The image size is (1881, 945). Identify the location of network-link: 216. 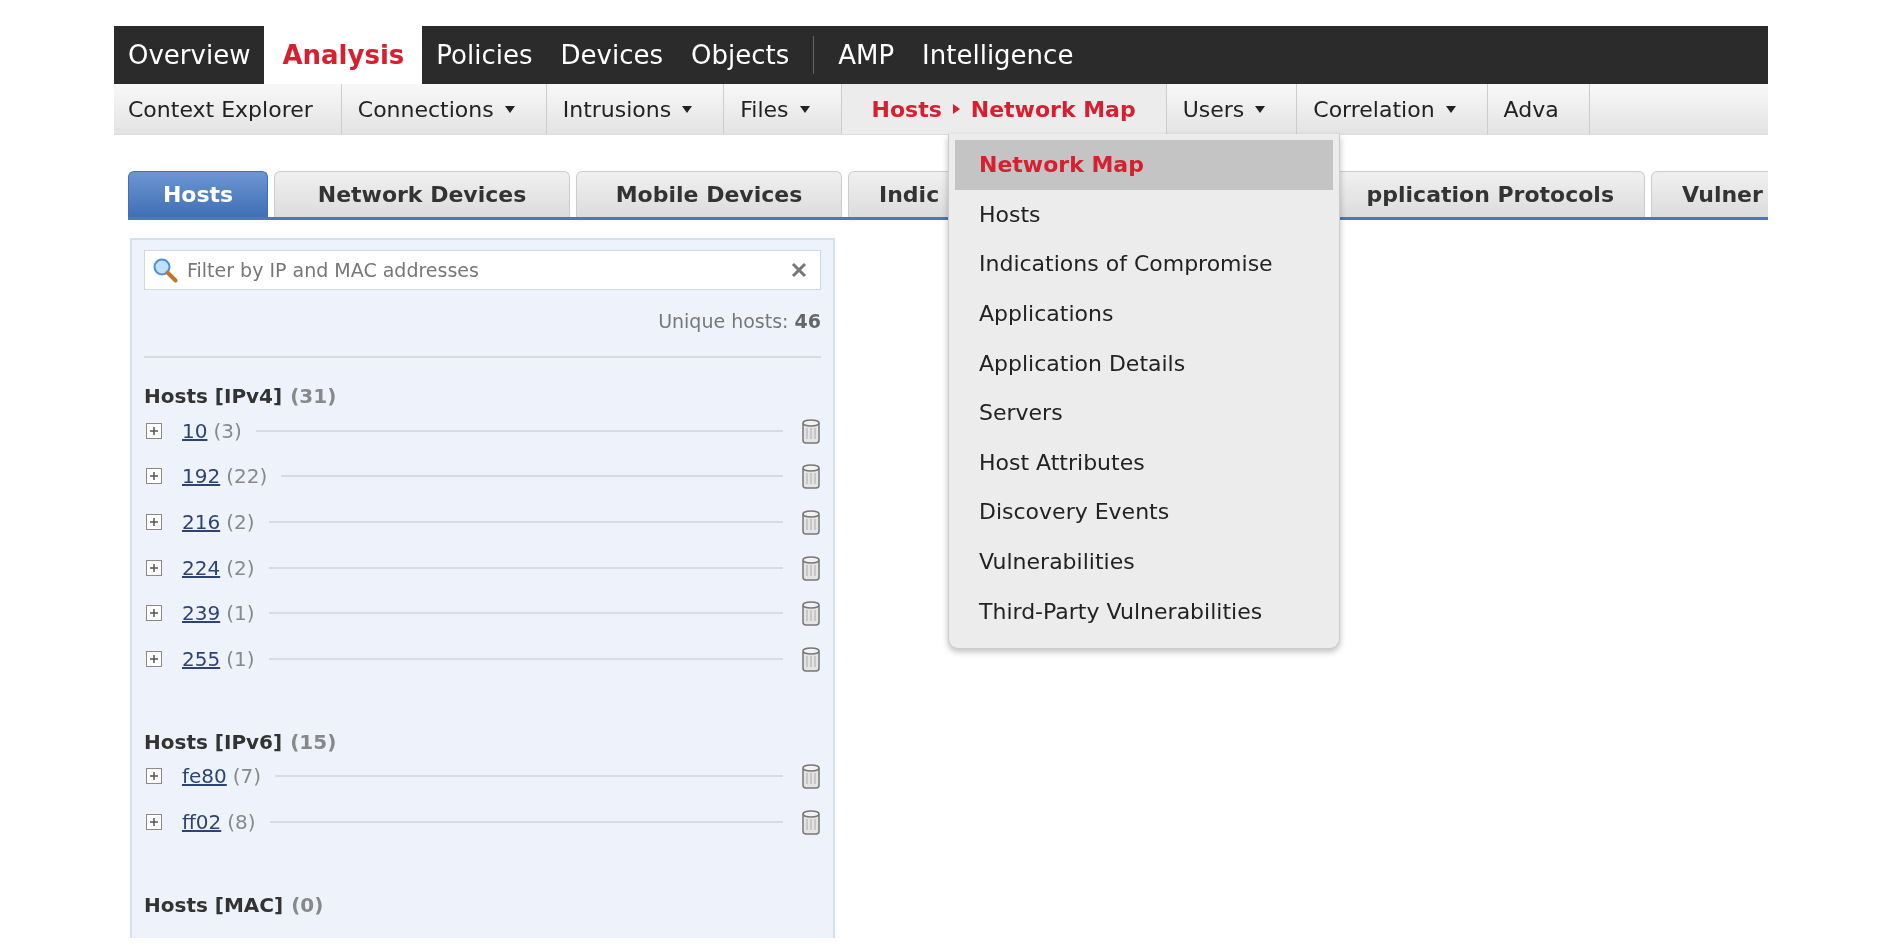
(201, 522).